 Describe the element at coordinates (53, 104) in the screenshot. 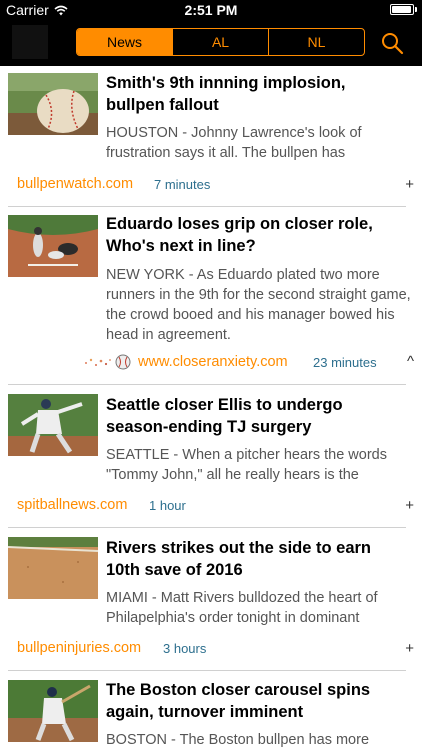

I see `baseball-photo` at that location.